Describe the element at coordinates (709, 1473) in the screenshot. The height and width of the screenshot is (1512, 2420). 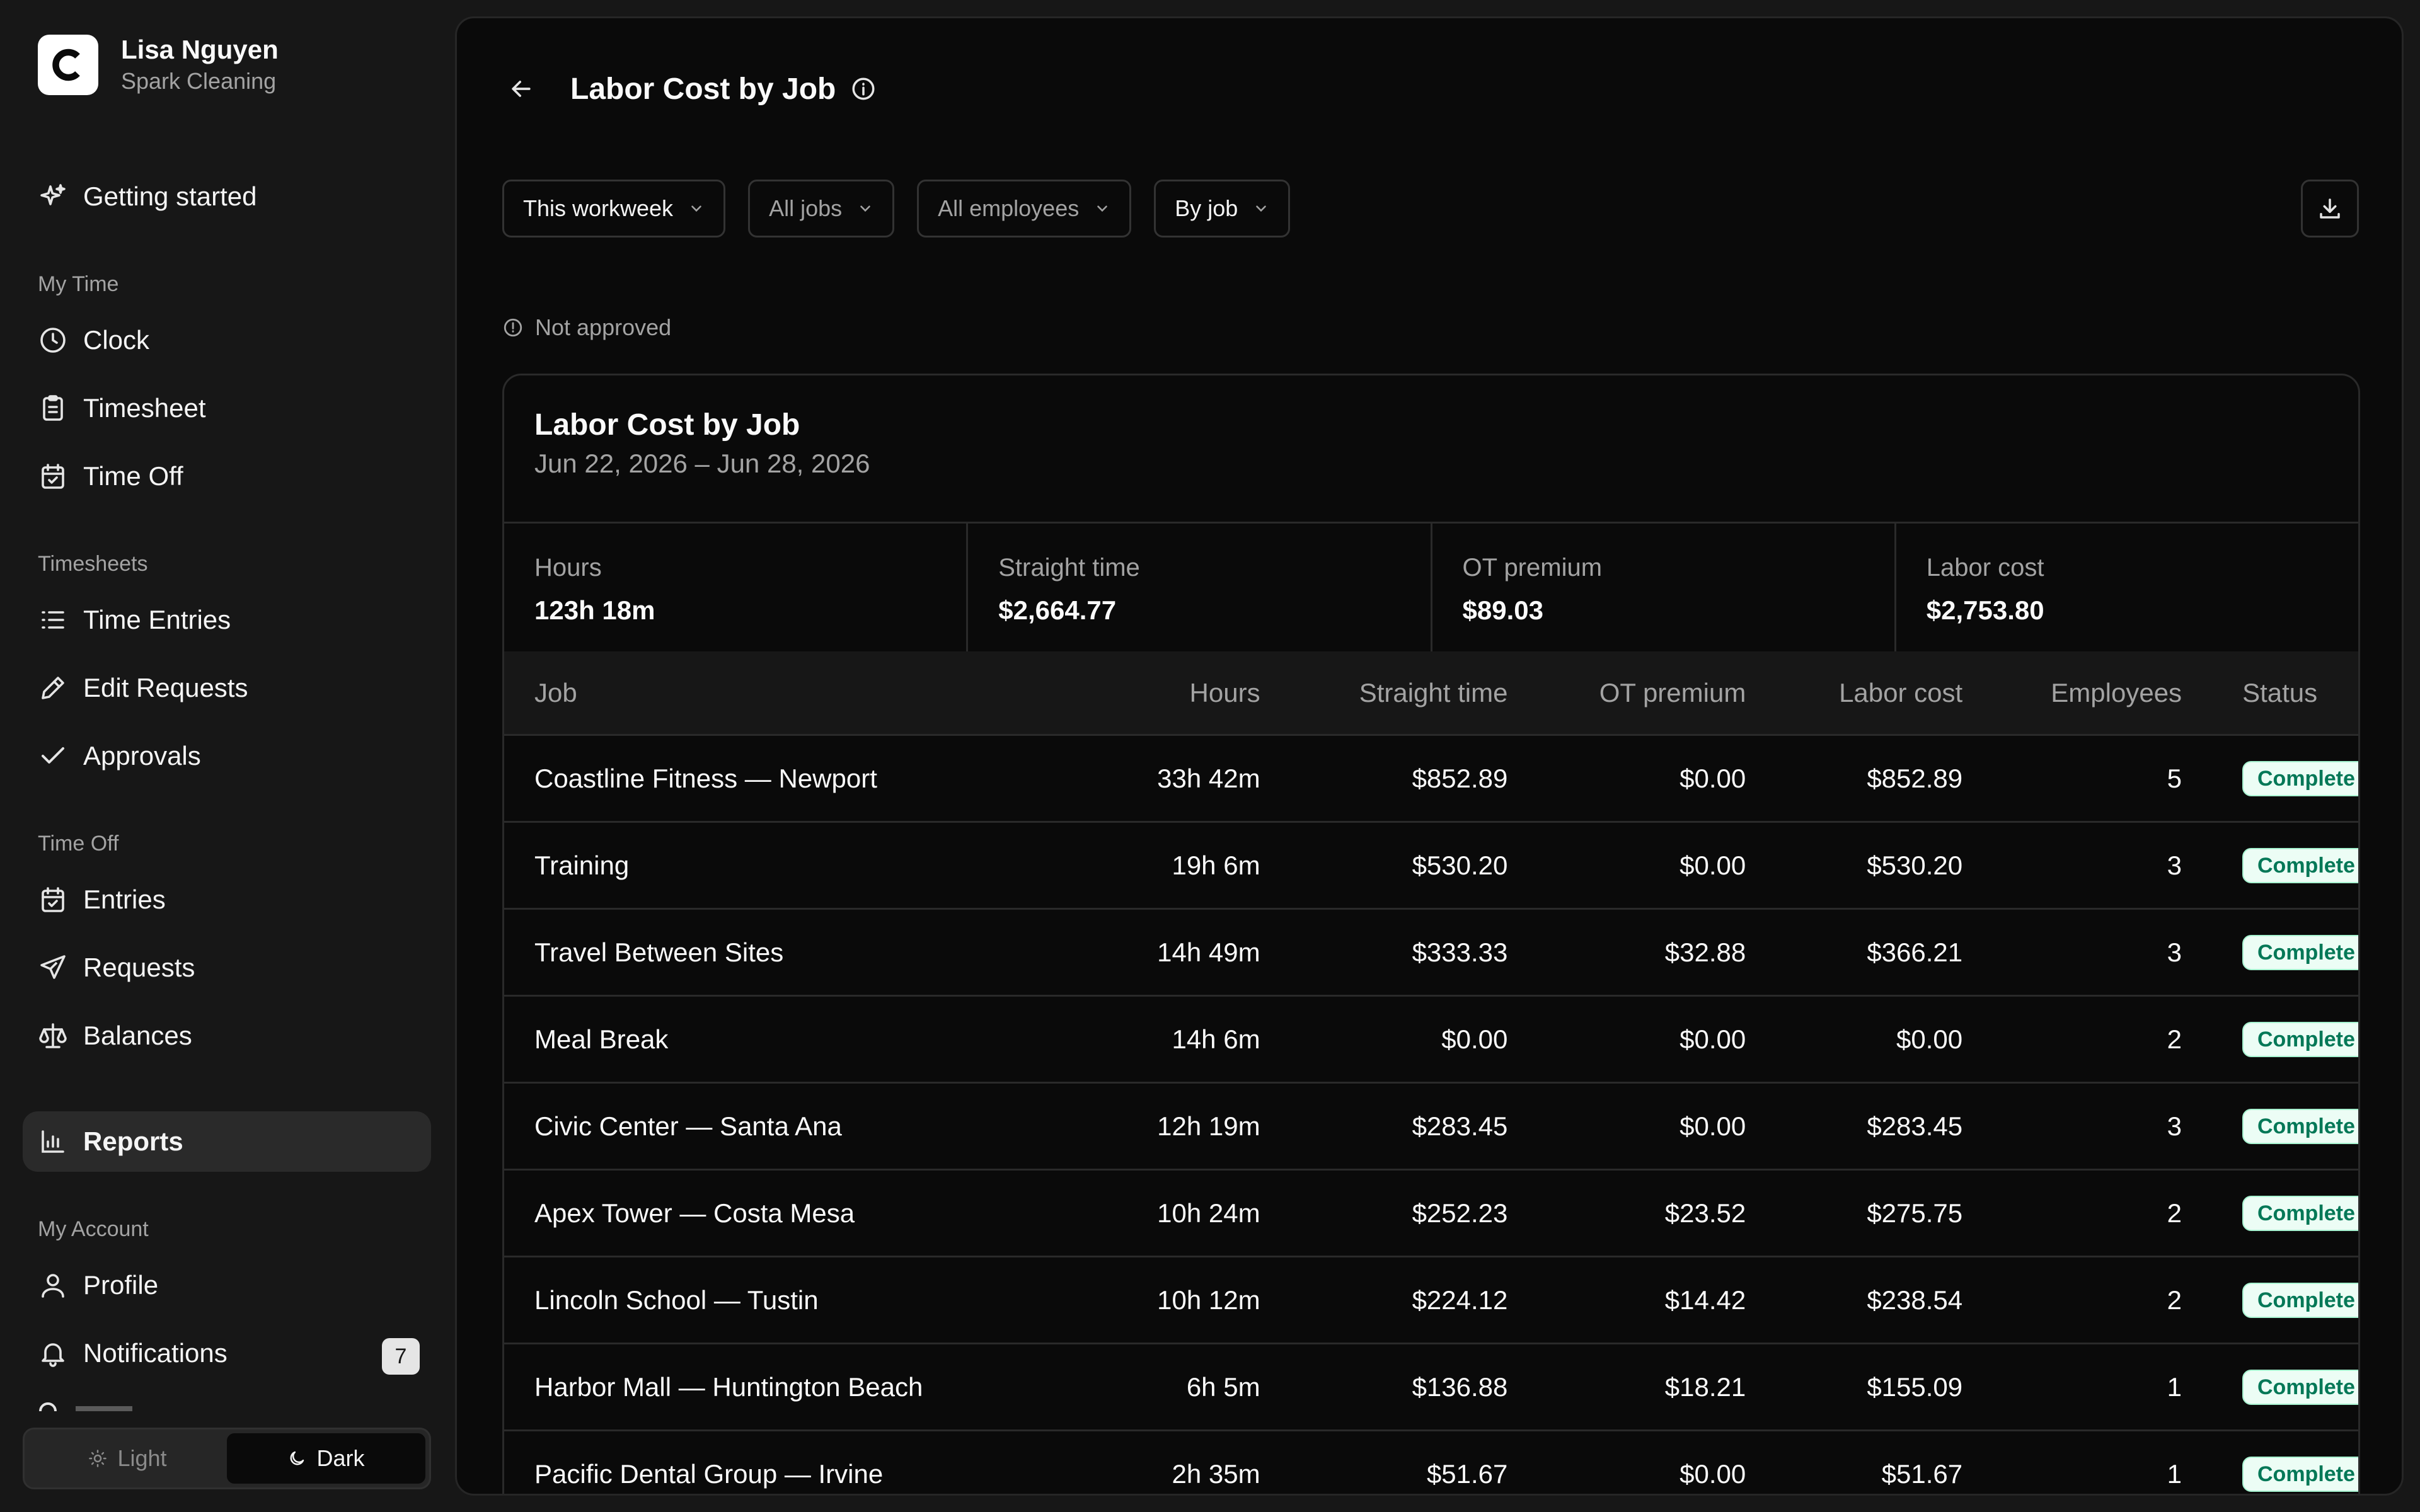
I see `job-cell: Pacific Dental Group — Irvine` at that location.